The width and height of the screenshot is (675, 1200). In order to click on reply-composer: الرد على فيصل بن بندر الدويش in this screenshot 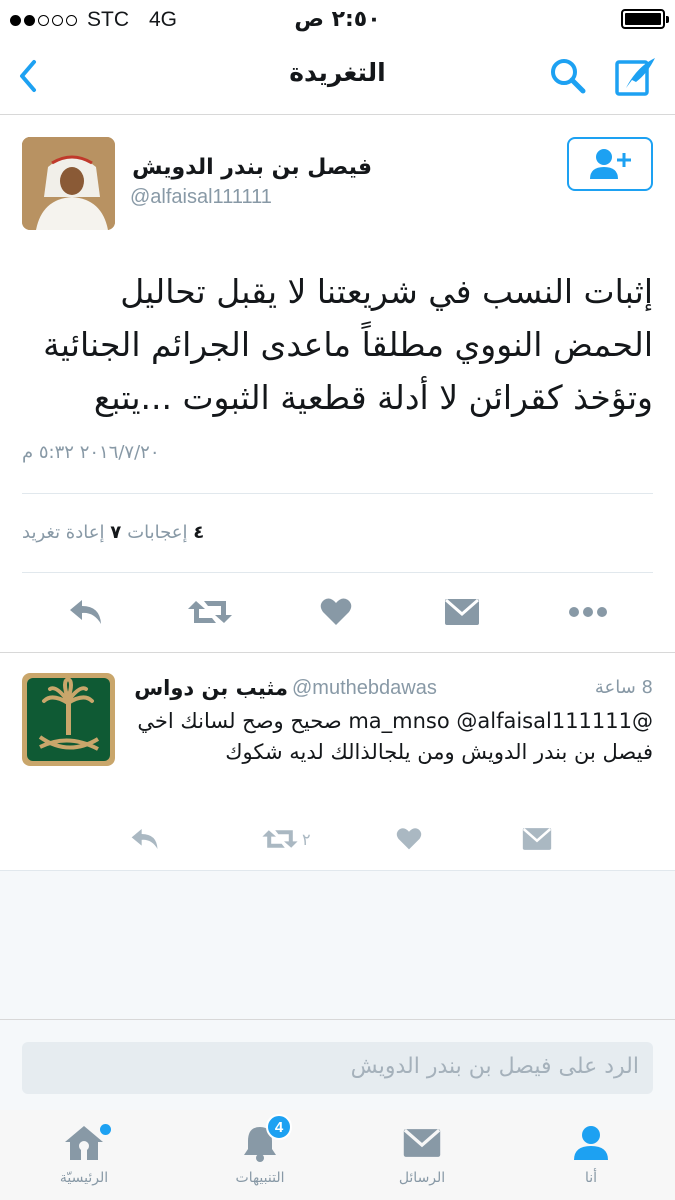, I will do `click(337, 1065)`.